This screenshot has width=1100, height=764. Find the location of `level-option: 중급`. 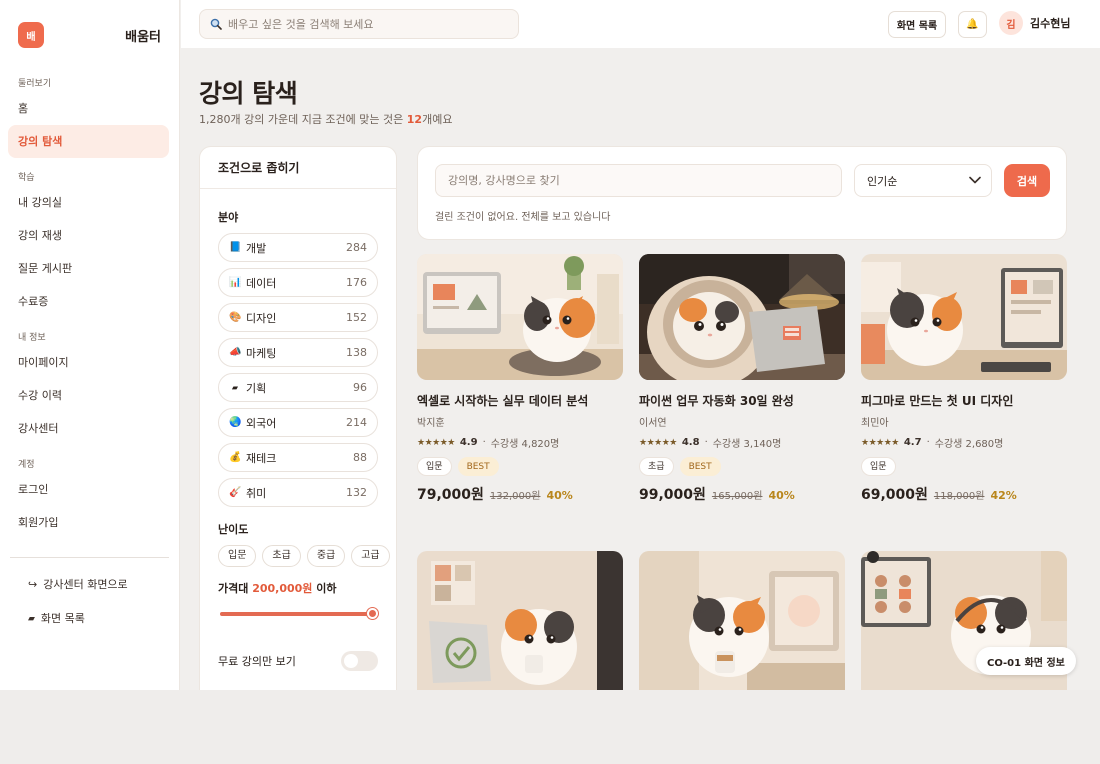

level-option: 중급 is located at coordinates (326, 556).